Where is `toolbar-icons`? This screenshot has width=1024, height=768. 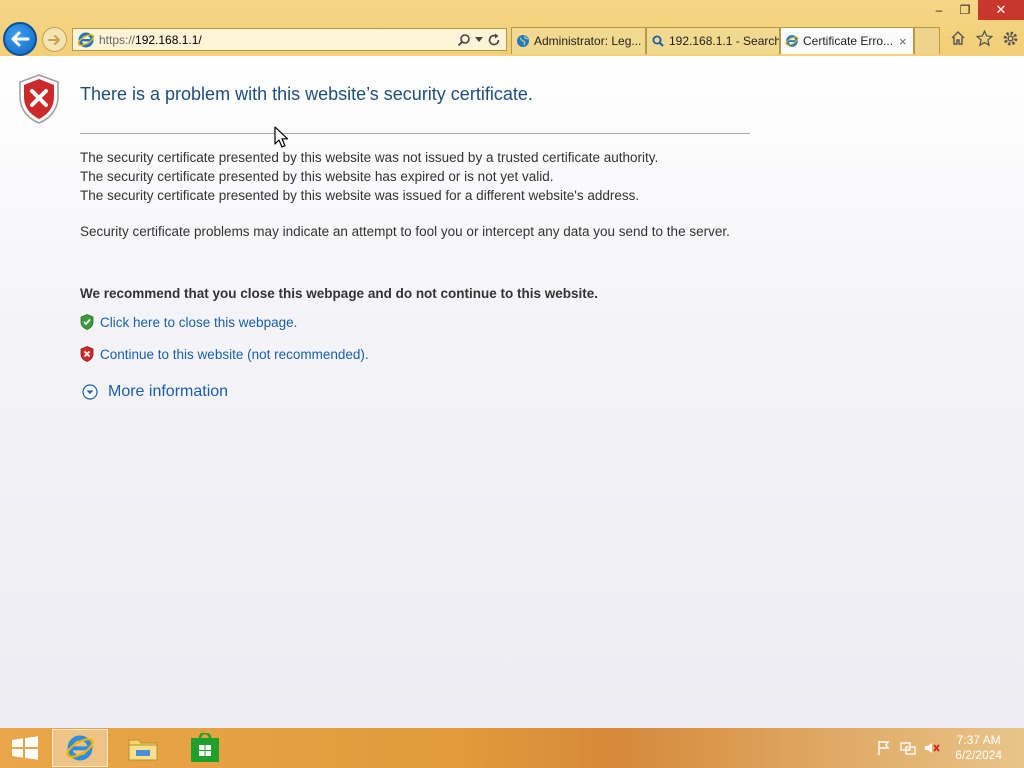
toolbar-icons is located at coordinates (984, 38).